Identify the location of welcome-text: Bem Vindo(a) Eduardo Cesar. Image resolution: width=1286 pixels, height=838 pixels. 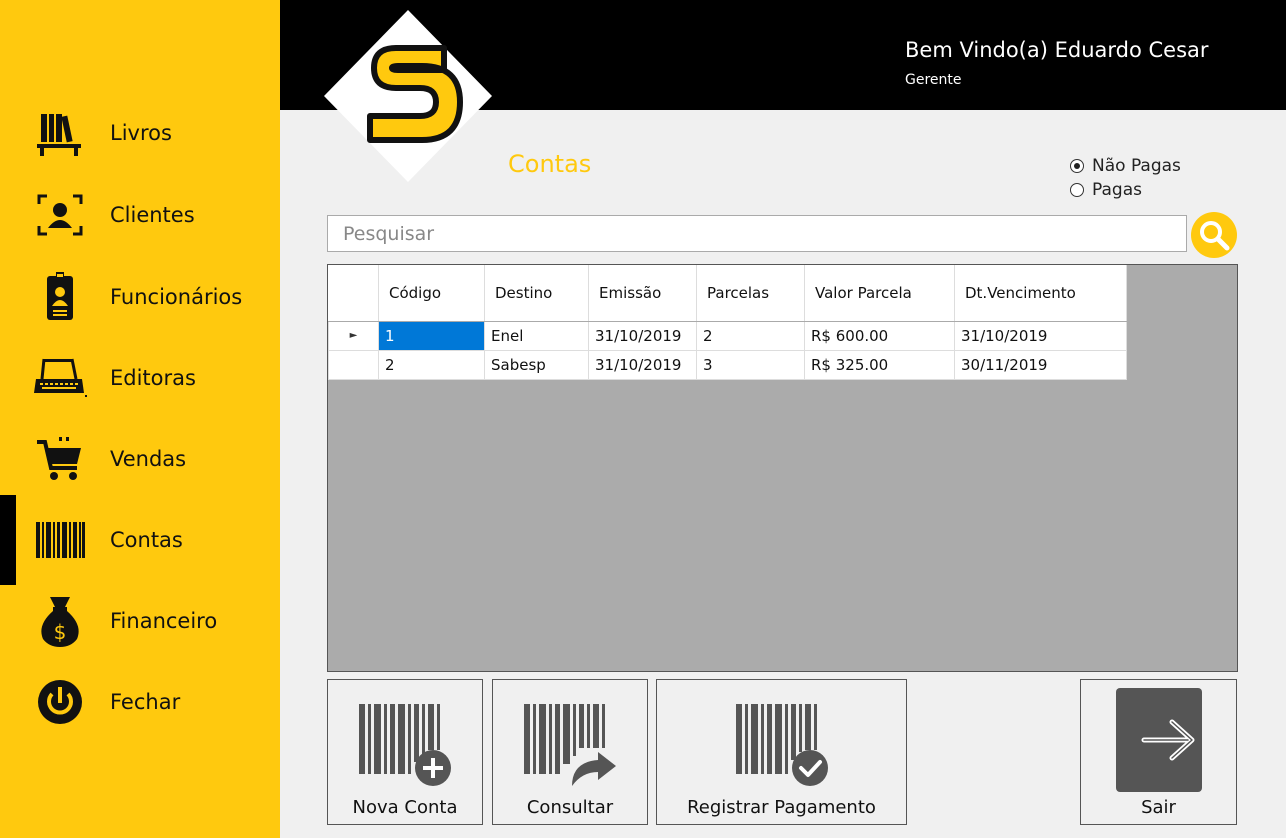
(1057, 50).